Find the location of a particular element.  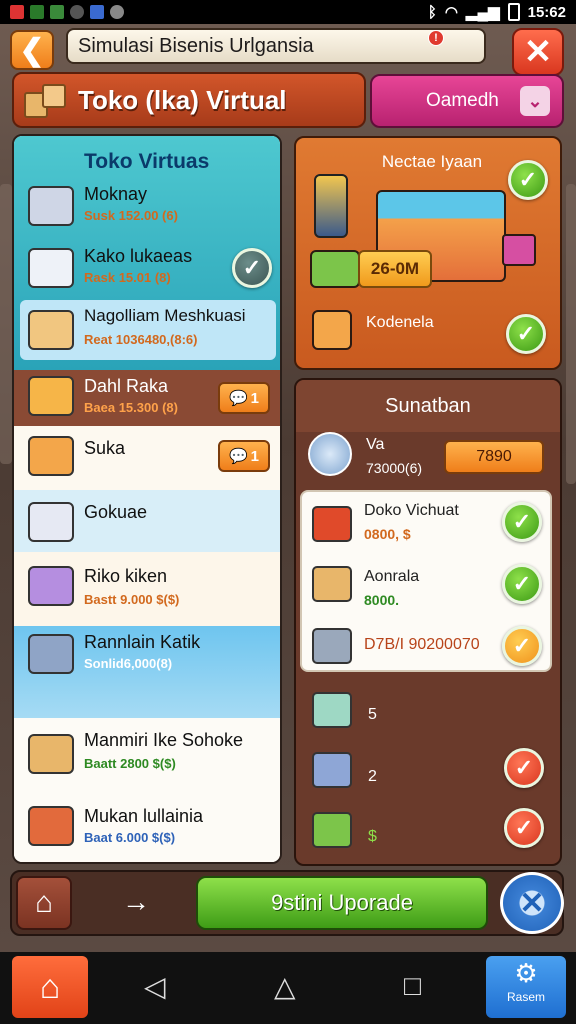

price-tag: 26-0M is located at coordinates (395, 269).